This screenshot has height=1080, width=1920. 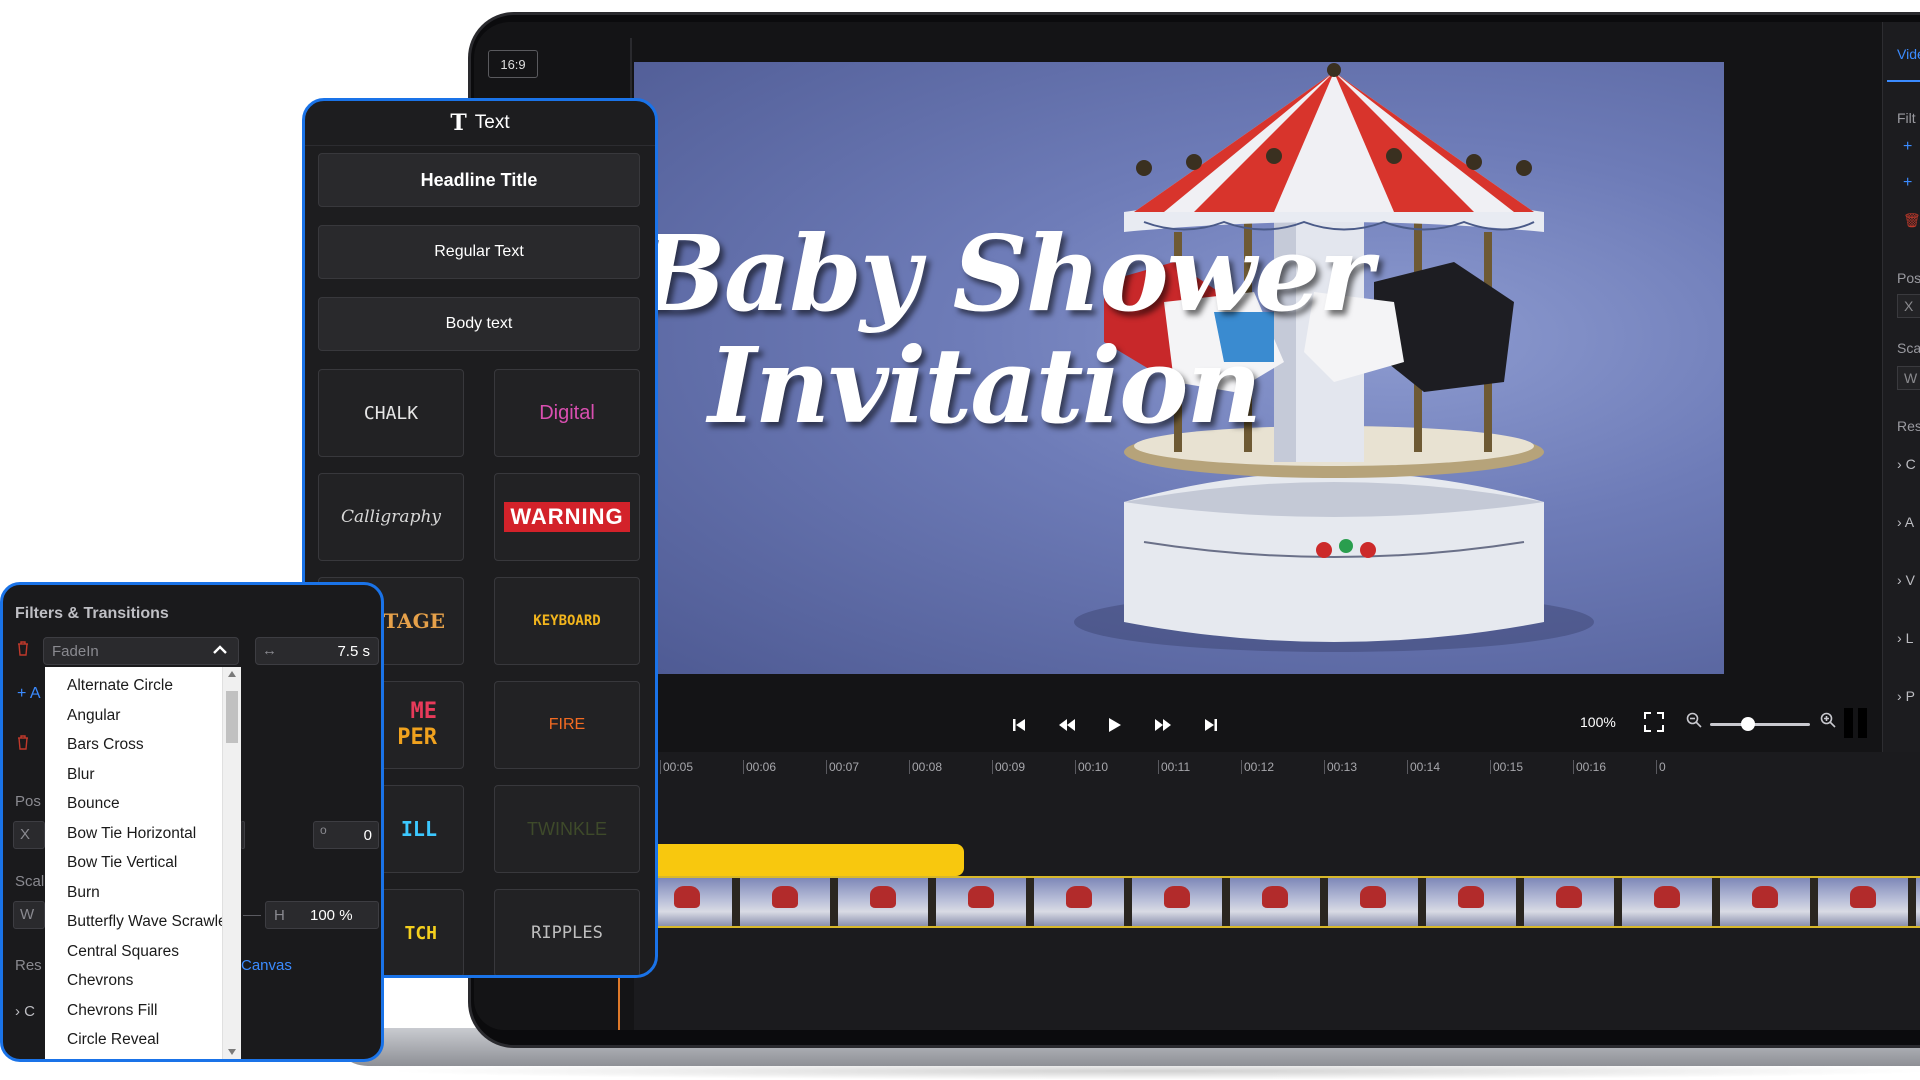 I want to click on zoom-slider-track, so click(x=1760, y=724).